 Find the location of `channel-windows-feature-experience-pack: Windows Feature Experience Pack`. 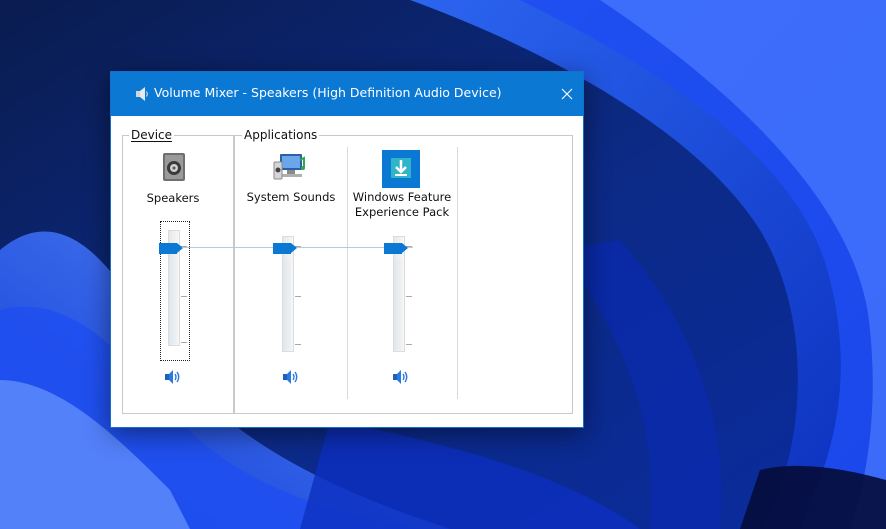

channel-windows-feature-experience-pack: Windows Feature Experience Pack is located at coordinates (402, 266).